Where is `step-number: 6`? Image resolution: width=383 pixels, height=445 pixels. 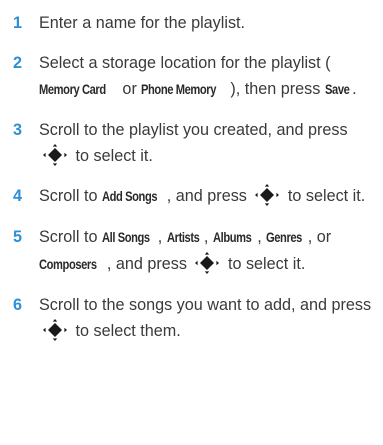
step-number: 6 is located at coordinates (18, 305).